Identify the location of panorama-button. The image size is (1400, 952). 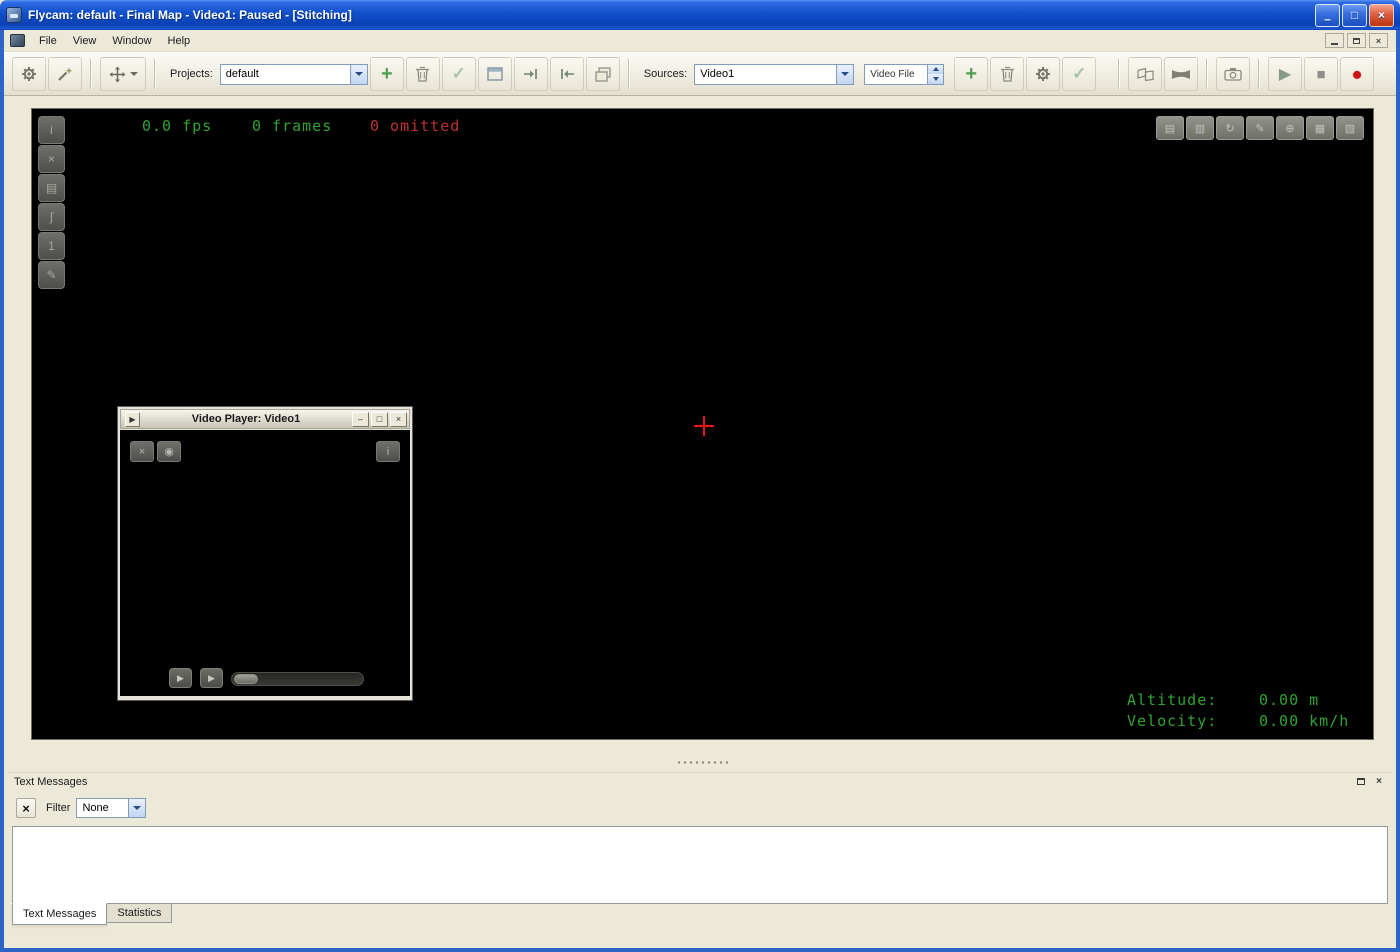
(1181, 74).